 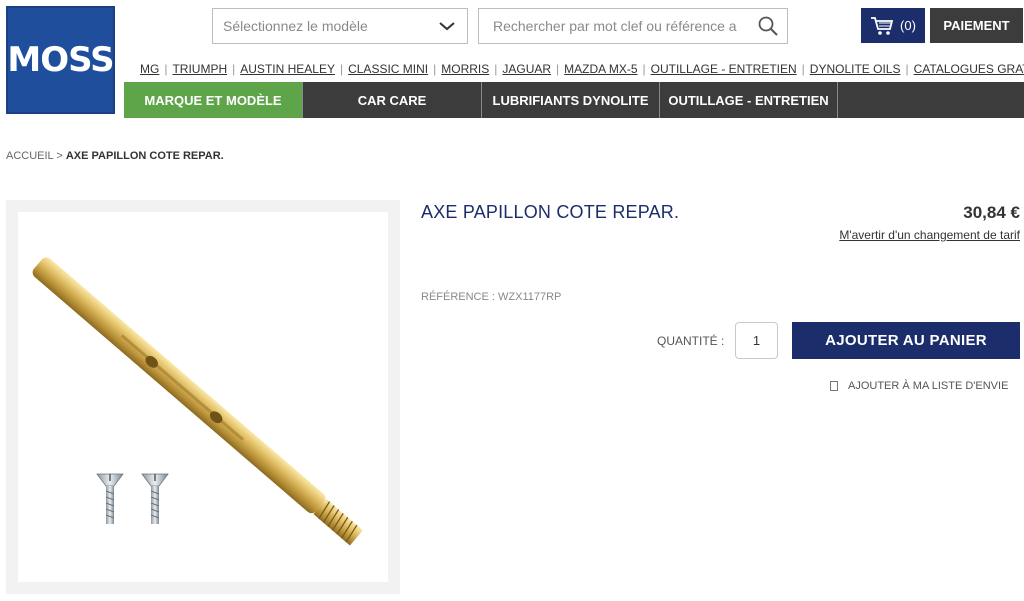 I want to click on nav-empty-fill, so click(x=931, y=100).